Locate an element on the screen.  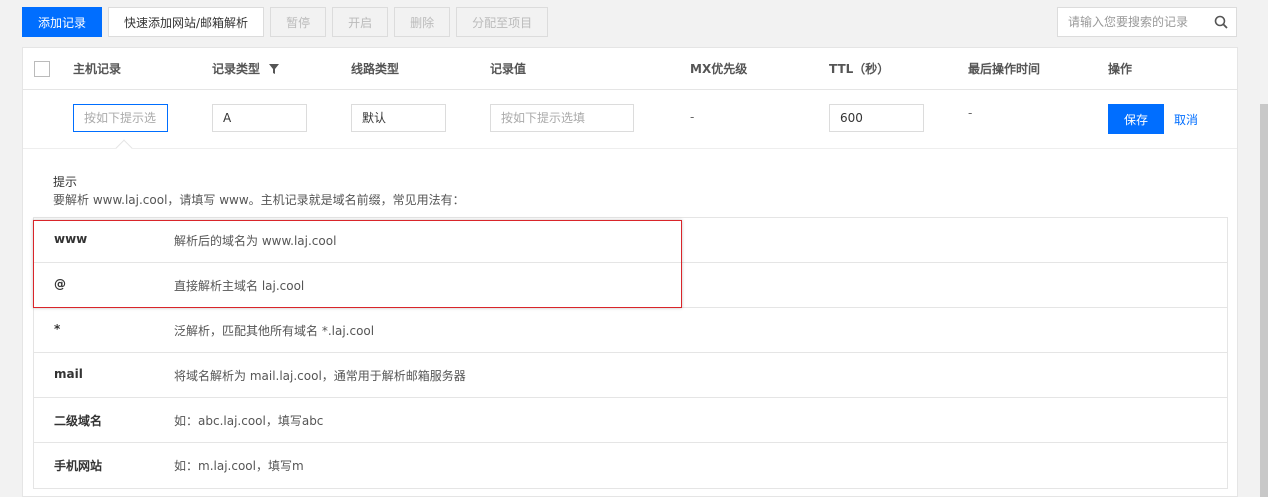
header-last-op: 最后操作时间 is located at coordinates (1004, 69).